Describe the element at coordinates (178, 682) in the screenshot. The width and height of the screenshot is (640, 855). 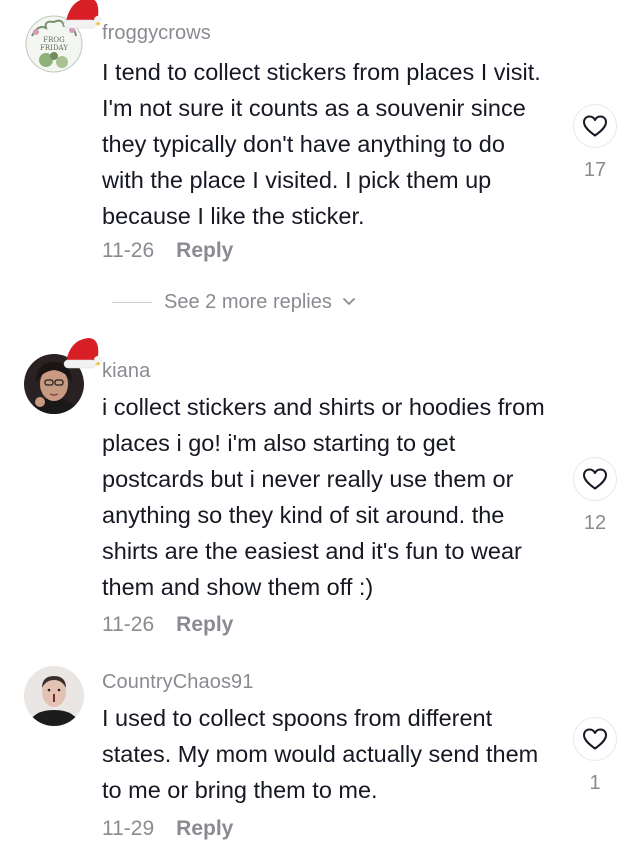
I see `comment-username: CountryChaos91` at that location.